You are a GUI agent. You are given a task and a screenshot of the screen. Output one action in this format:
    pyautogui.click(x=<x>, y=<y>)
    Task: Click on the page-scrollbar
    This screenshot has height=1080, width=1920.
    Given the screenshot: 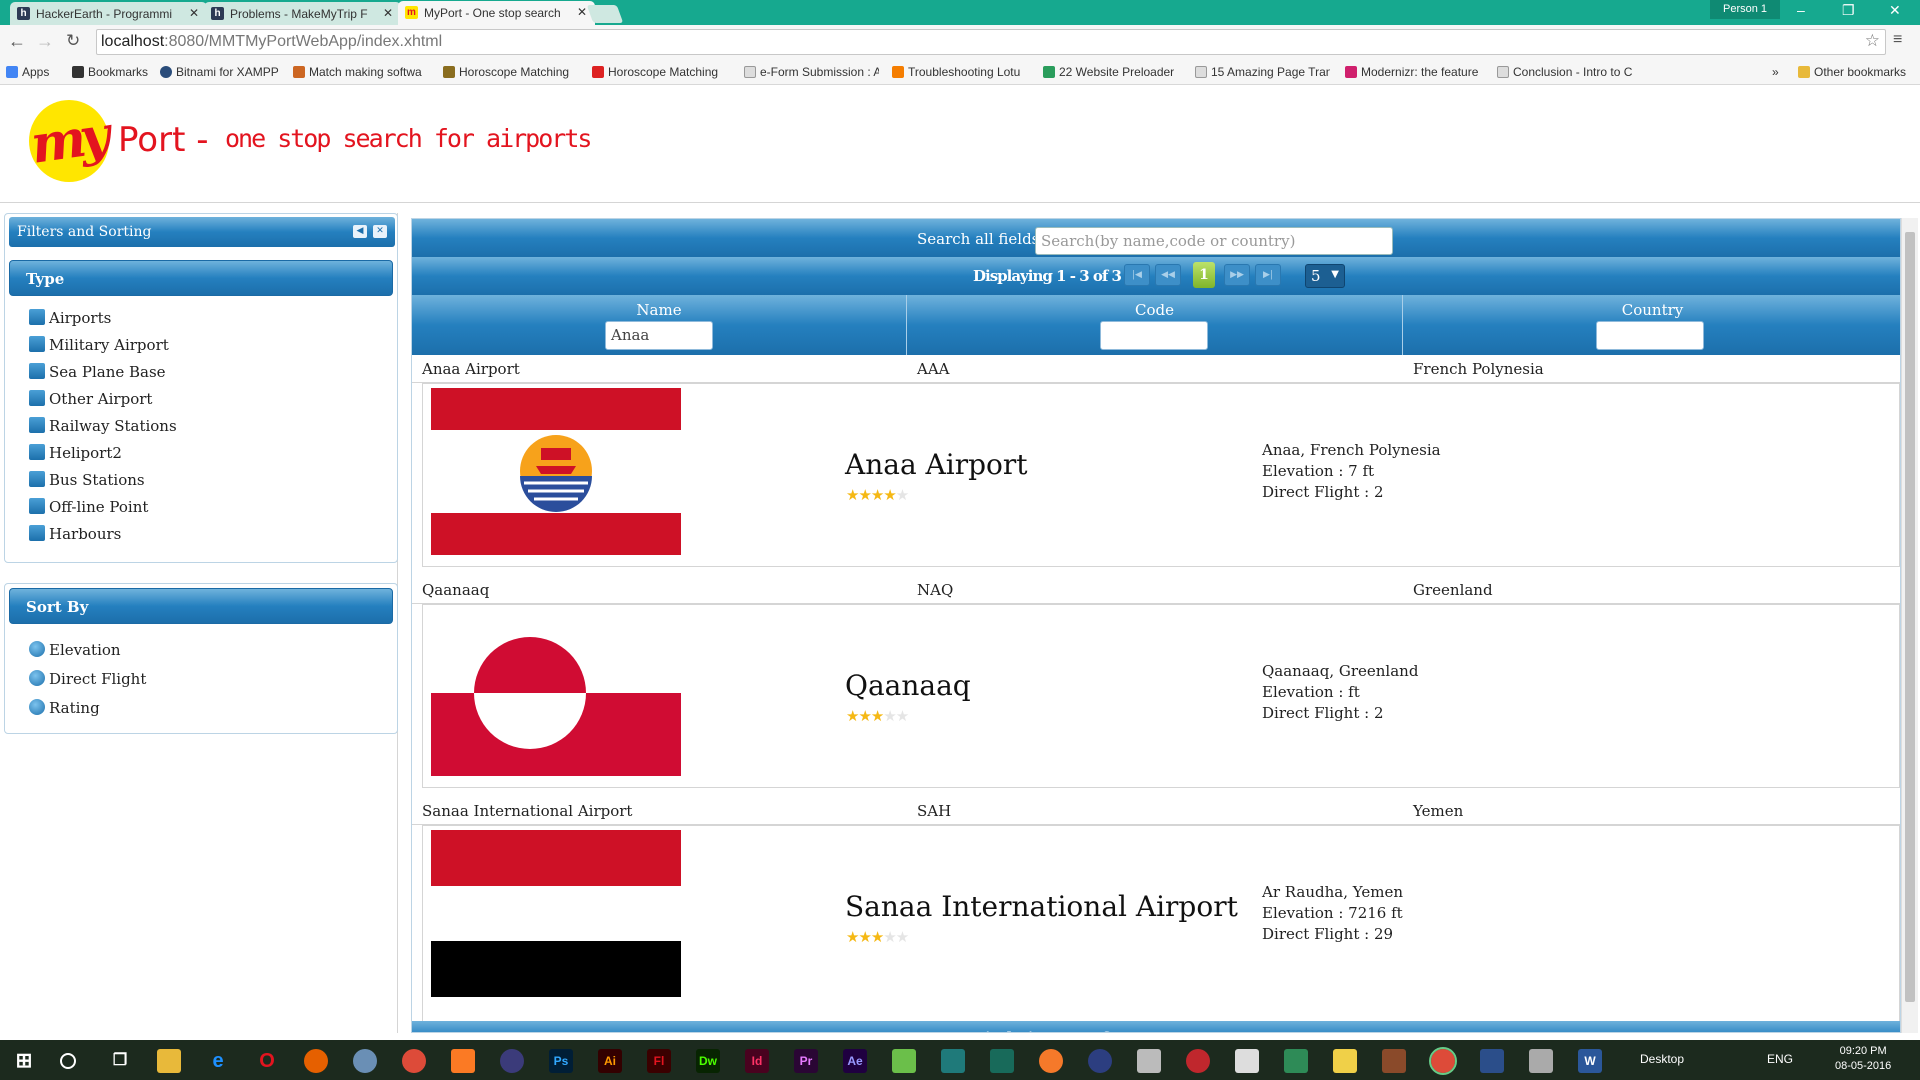 What is the action you would take?
    pyautogui.click(x=1909, y=625)
    